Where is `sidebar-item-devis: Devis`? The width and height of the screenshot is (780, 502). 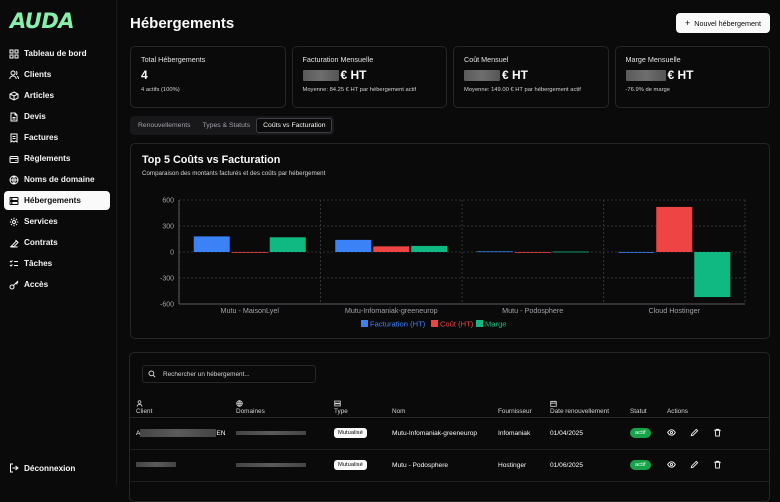
sidebar-item-devis: Devis is located at coordinates (57, 116).